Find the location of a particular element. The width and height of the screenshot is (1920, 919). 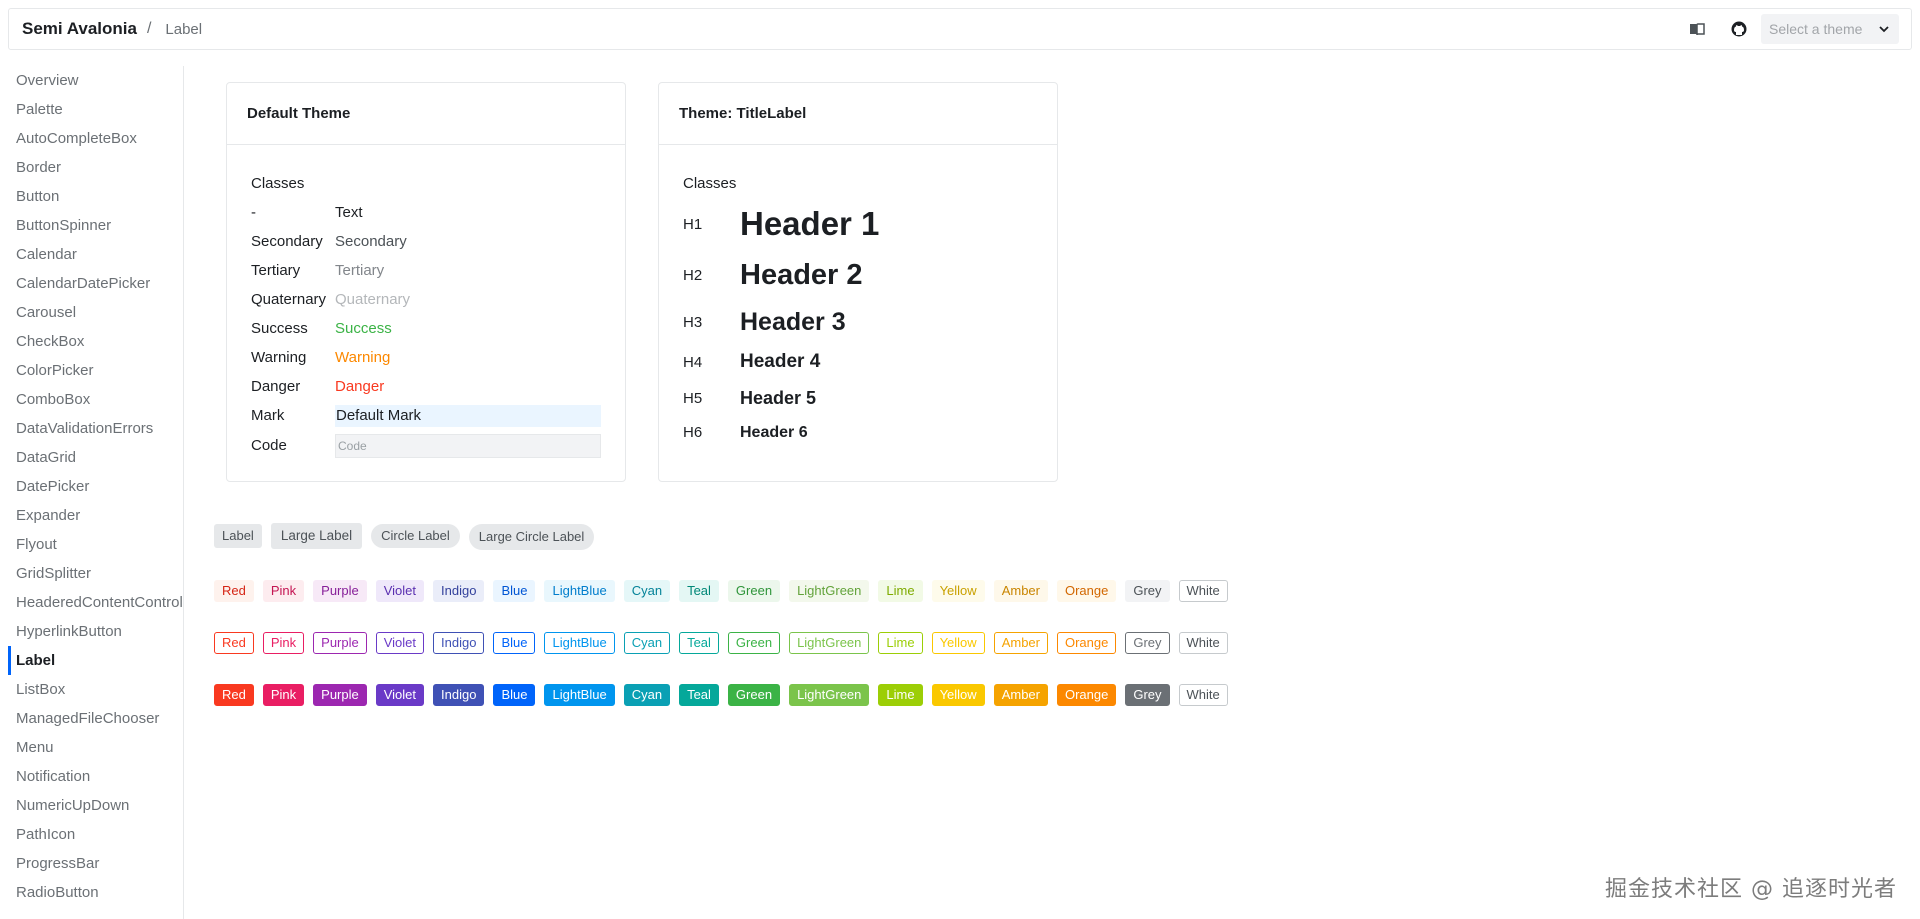

sidebar-item-hyperlinkbutton: HyperlinkButton is located at coordinates (95, 631).